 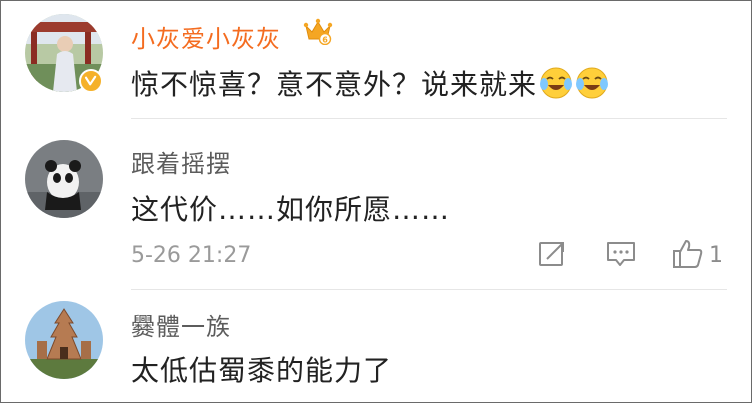 What do you see at coordinates (191, 255) in the screenshot?
I see `timestamp: 5-26 21:27` at bounding box center [191, 255].